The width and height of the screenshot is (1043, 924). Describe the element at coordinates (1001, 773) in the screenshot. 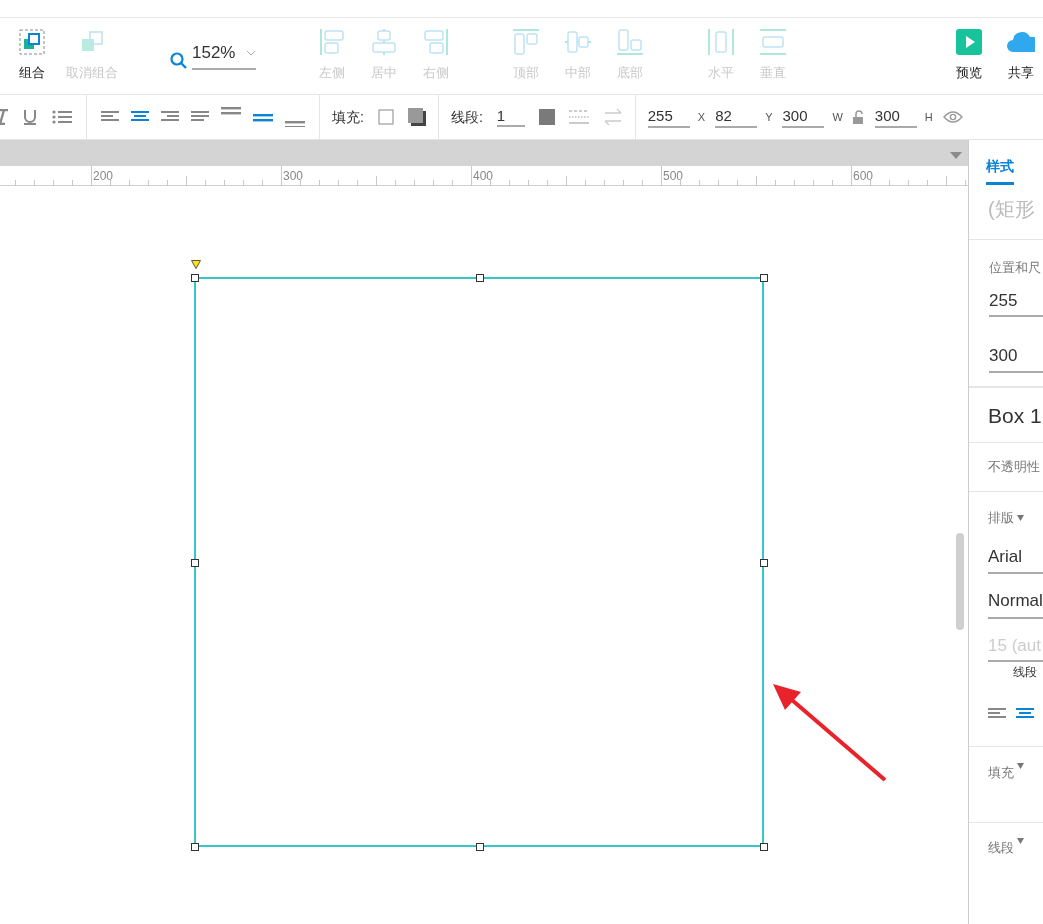

I see `section-label: 填充` at that location.